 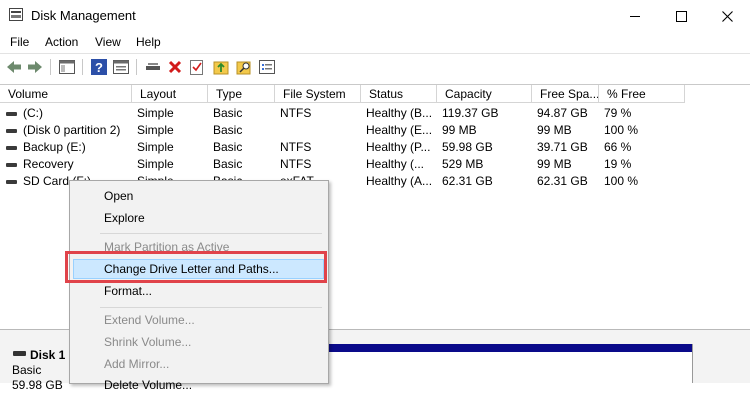 I want to click on back-icon, so click(x=14, y=67).